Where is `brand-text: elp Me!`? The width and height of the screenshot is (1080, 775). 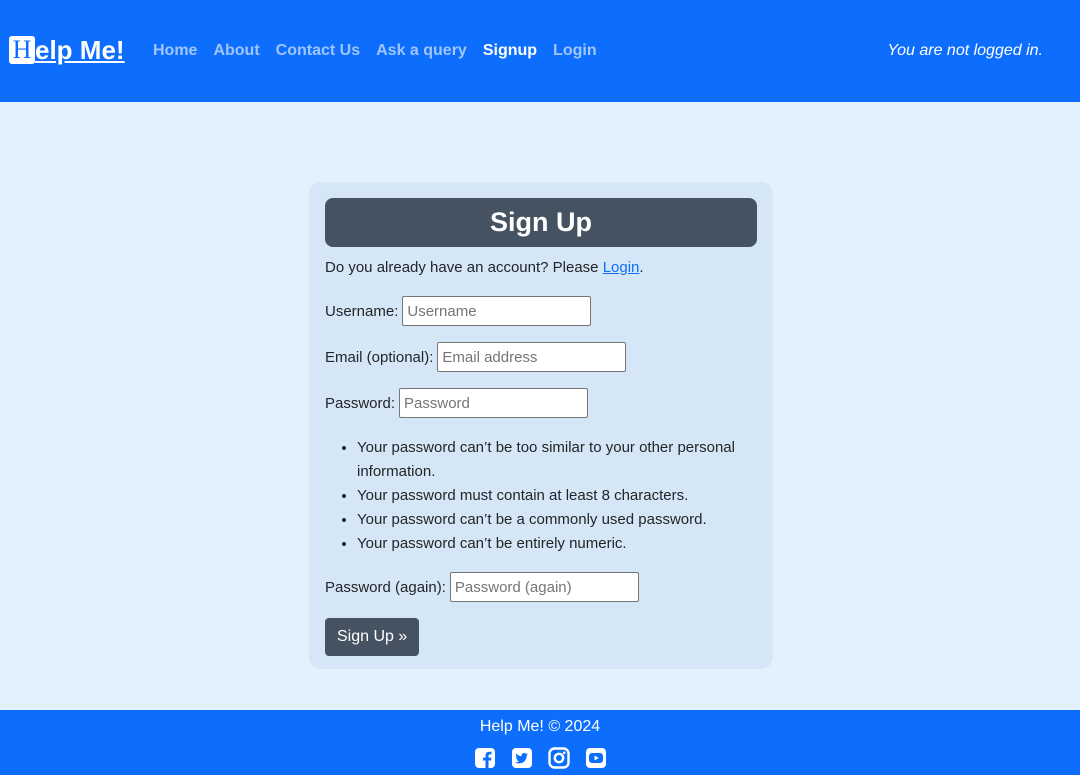 brand-text: elp Me! is located at coordinates (80, 50).